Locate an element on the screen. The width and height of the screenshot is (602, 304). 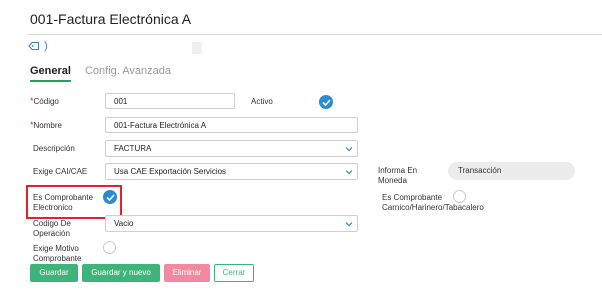
tab-bar: General Config. Avanzada is located at coordinates (100, 73).